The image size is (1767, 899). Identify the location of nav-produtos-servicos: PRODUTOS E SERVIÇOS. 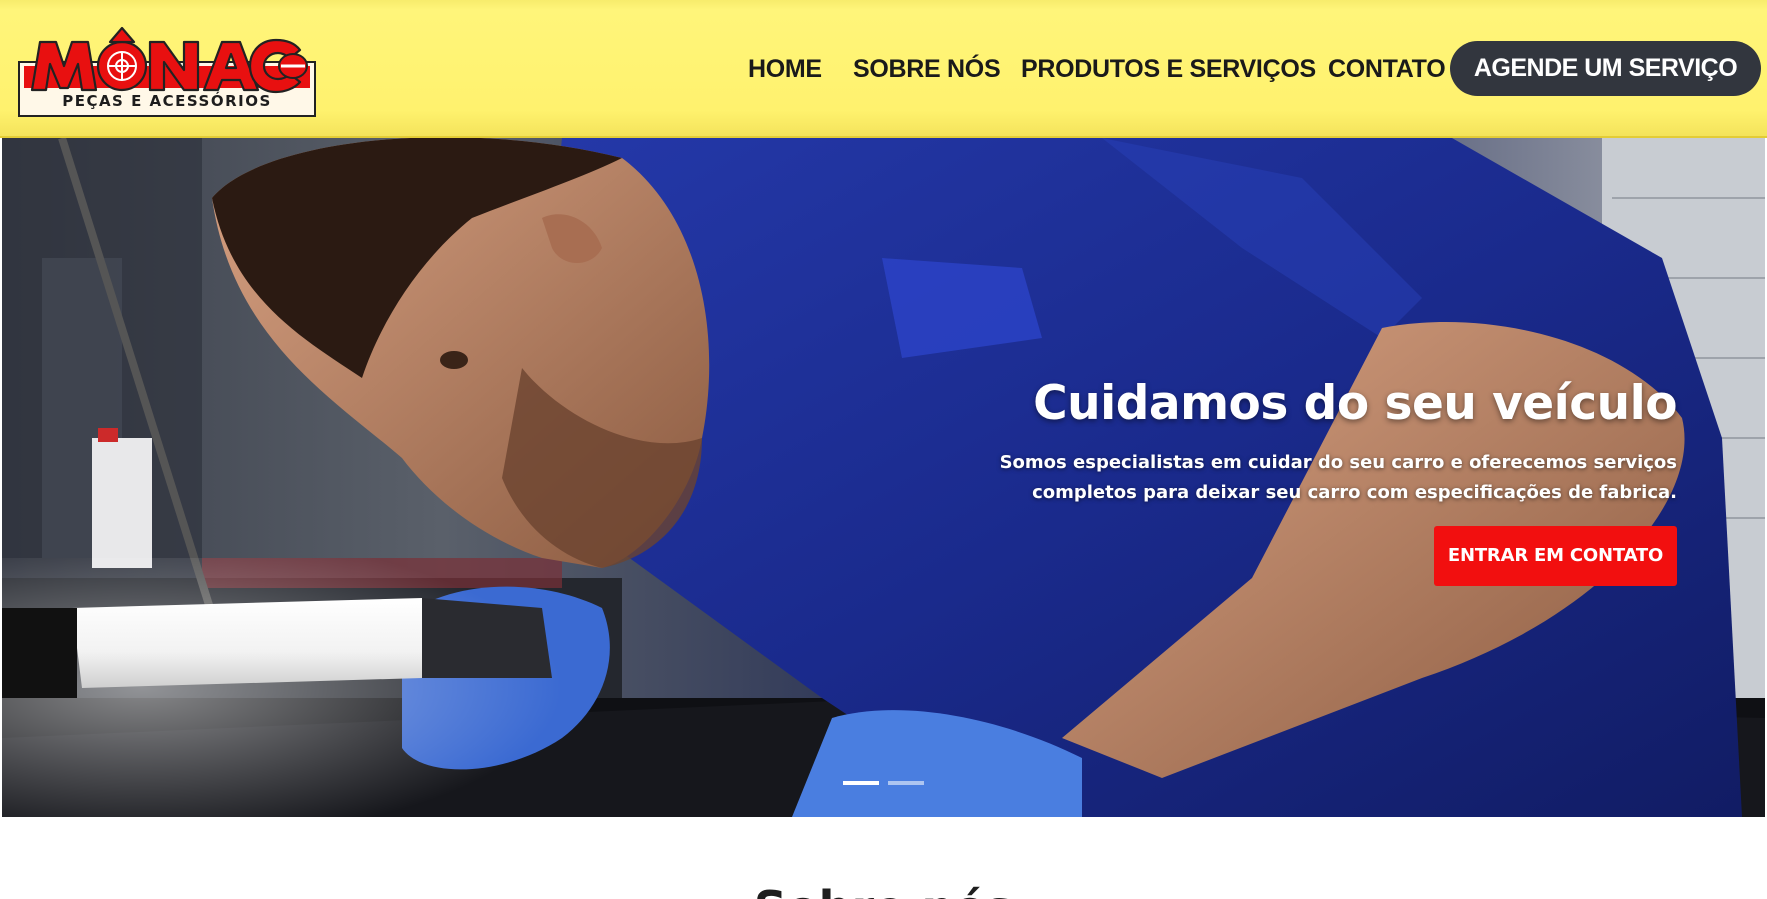
(1168, 69).